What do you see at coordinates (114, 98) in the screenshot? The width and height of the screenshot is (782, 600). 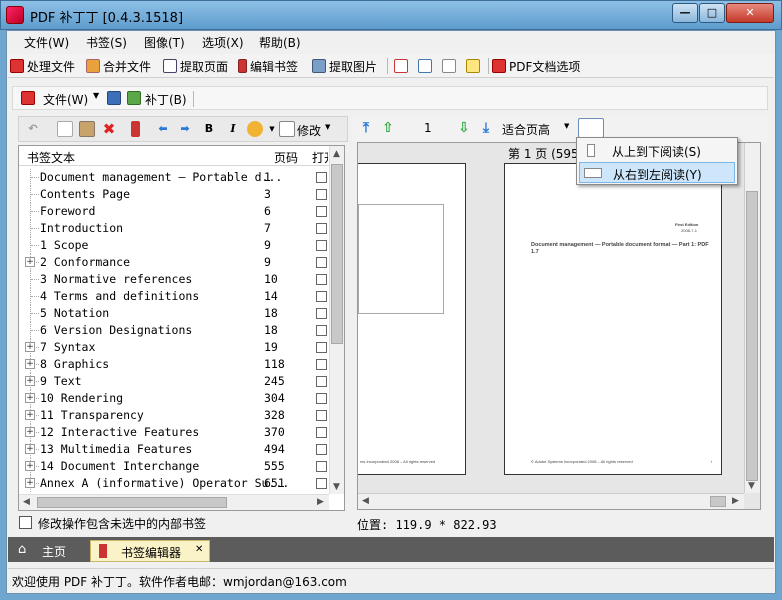 I see `save-icon` at bounding box center [114, 98].